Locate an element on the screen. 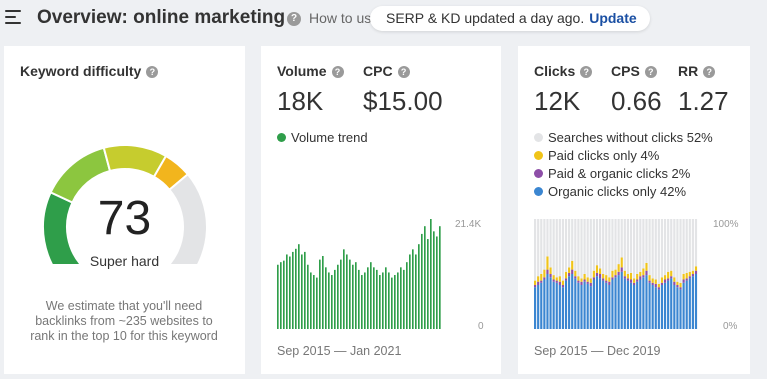 The height and width of the screenshot is (379, 767). clicks-date-range: Sep 2015 — Dec 2019 is located at coordinates (597, 351).